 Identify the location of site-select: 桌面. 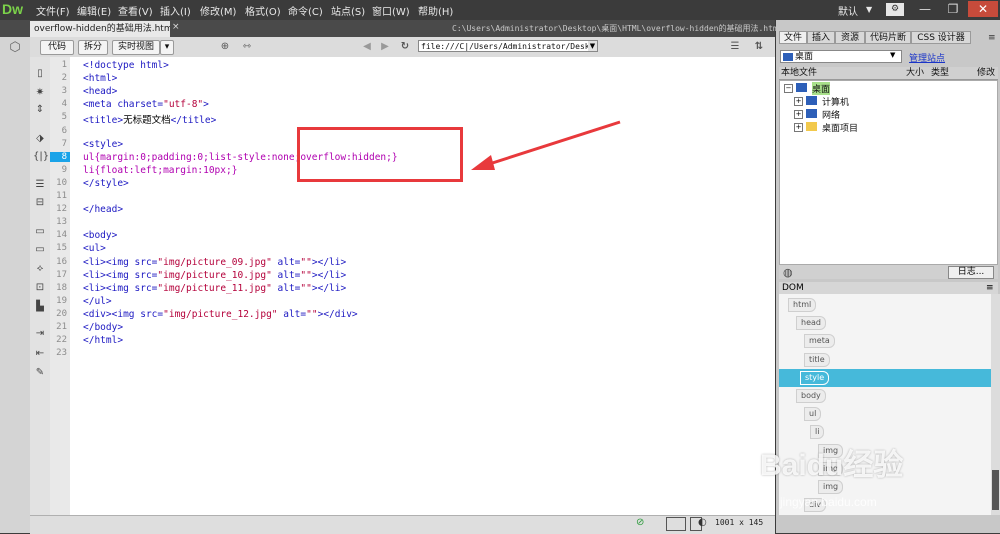
(841, 56).